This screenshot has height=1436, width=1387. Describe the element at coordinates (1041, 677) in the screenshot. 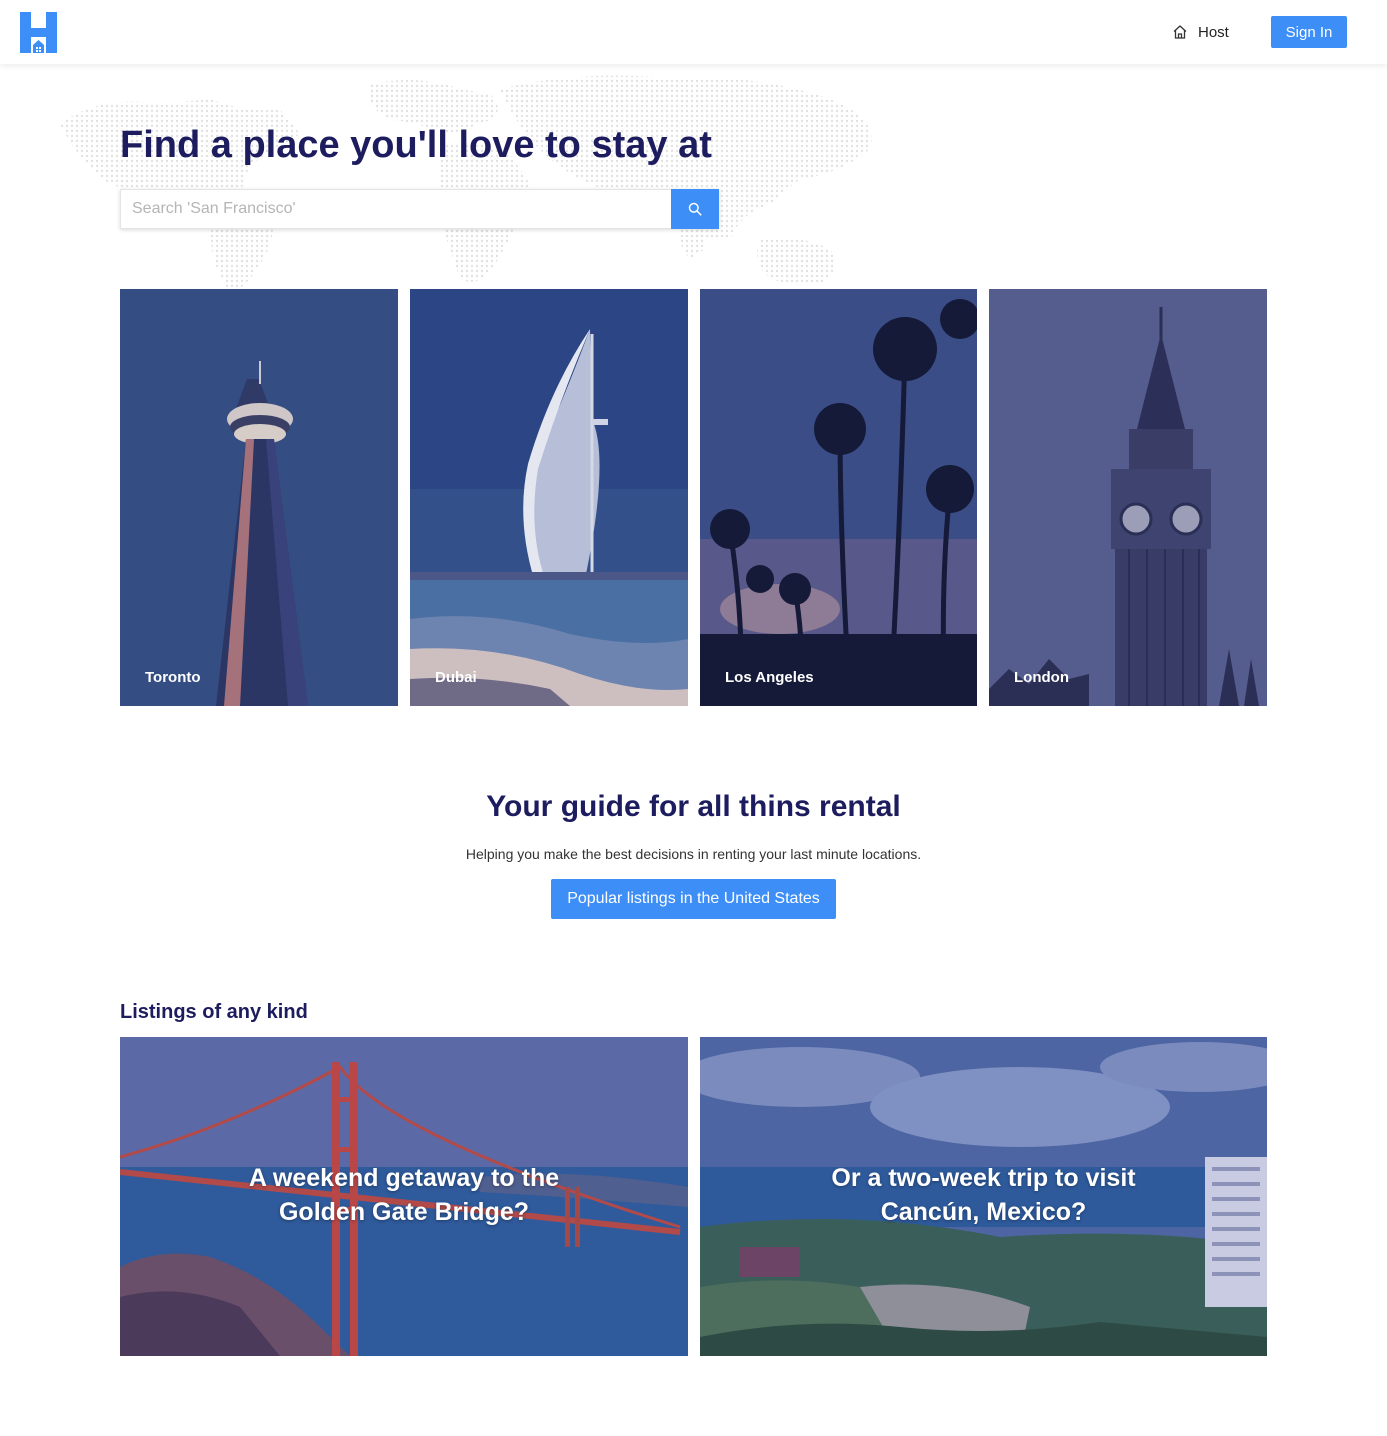

I see `city-label: London` at that location.